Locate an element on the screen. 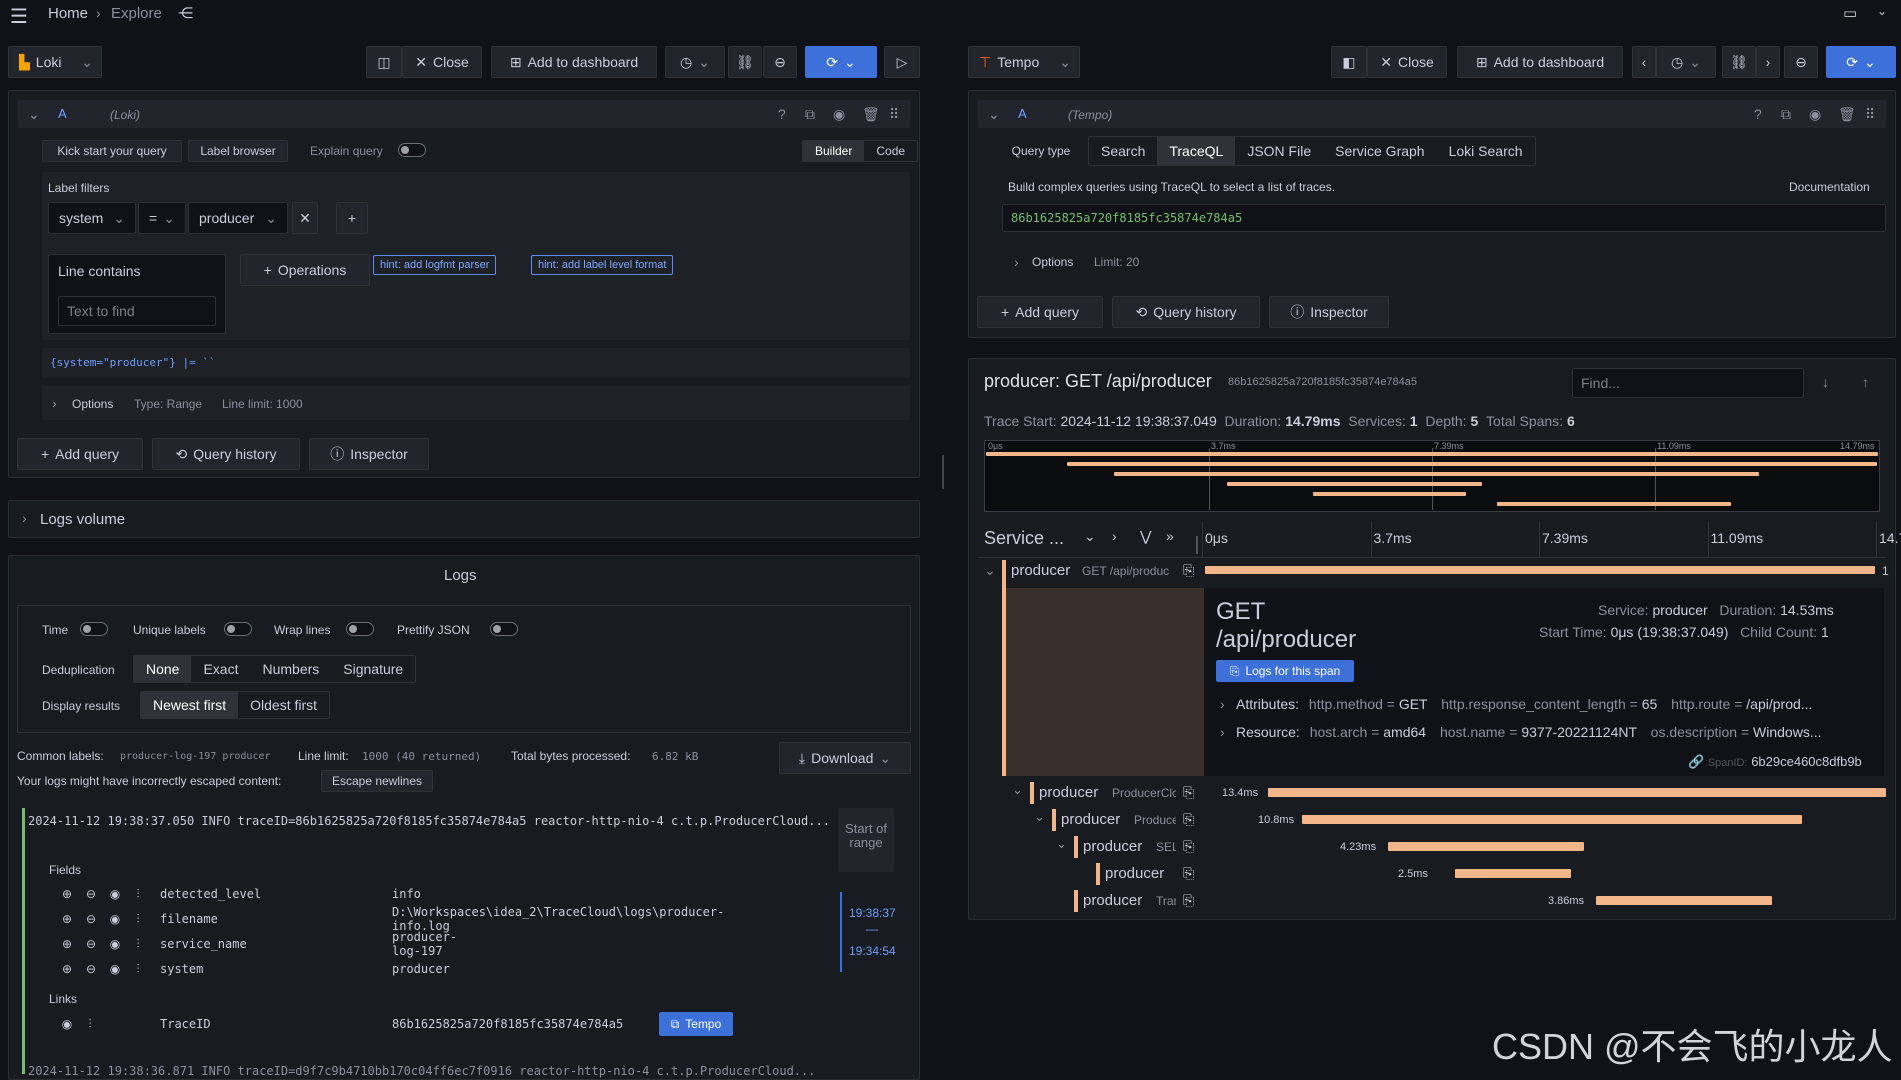  dedup-switch: None Exact Numbers Signature is located at coordinates (275, 669).